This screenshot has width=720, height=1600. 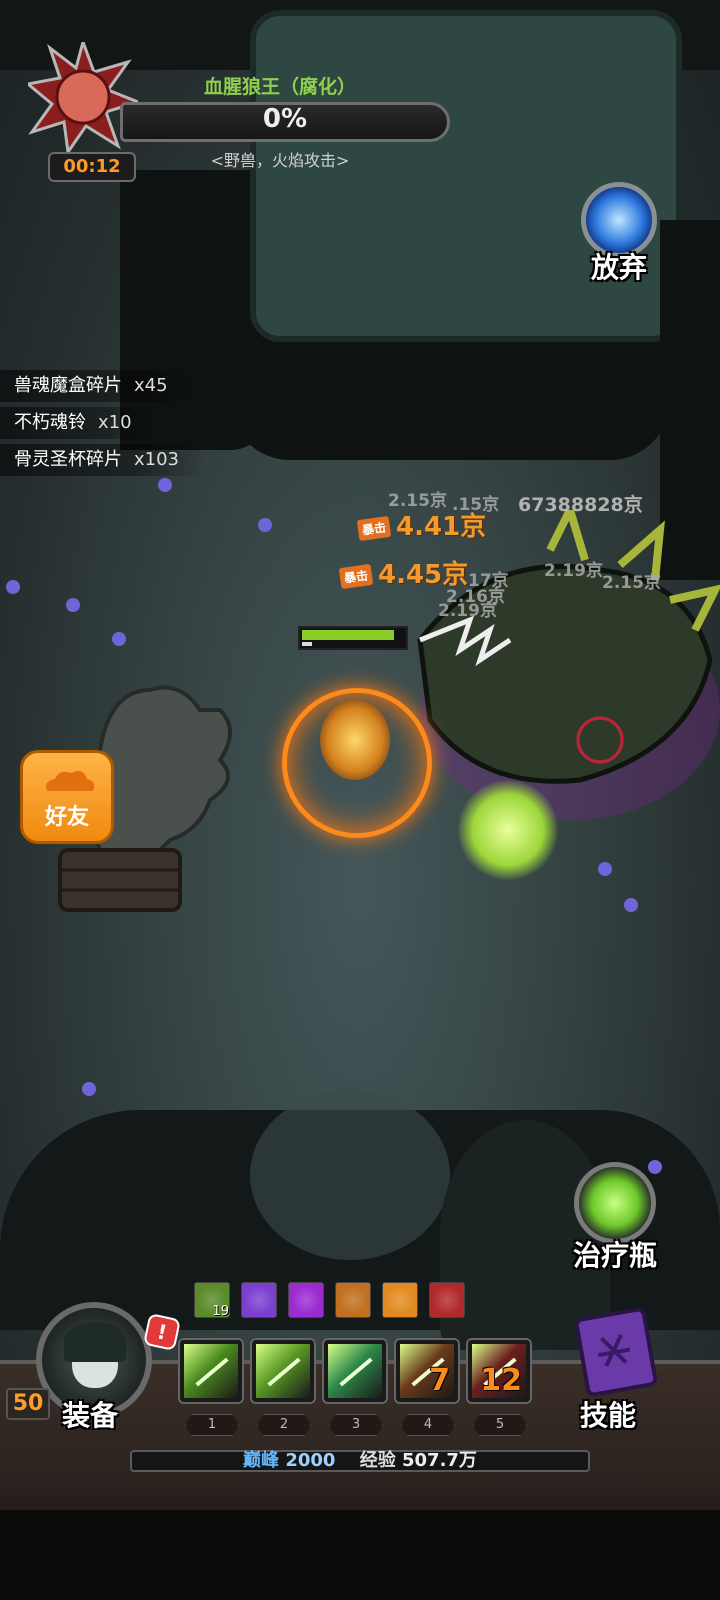 I want to click on loot-item: 兽魂魔盒碎片 x45, so click(x=97, y=386).